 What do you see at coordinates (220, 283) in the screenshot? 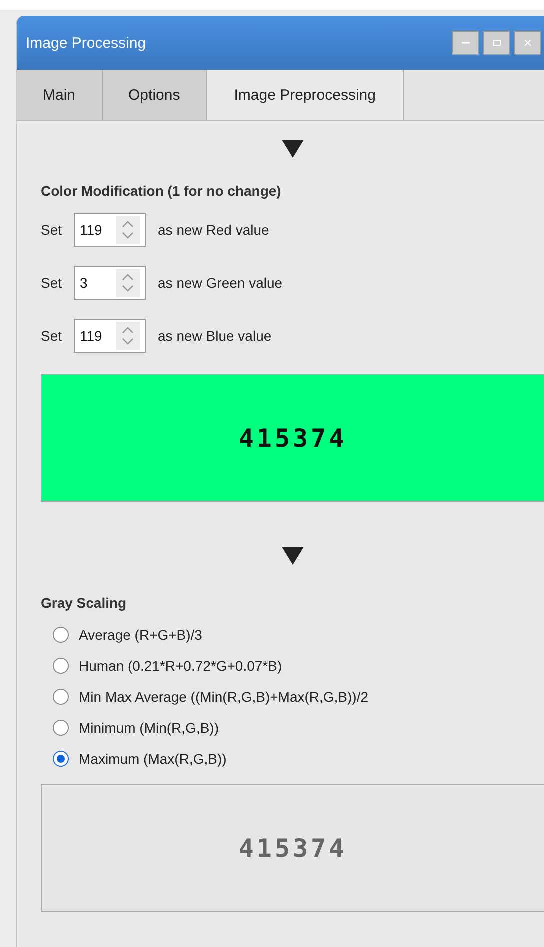
I see `value-label: as new Green value` at bounding box center [220, 283].